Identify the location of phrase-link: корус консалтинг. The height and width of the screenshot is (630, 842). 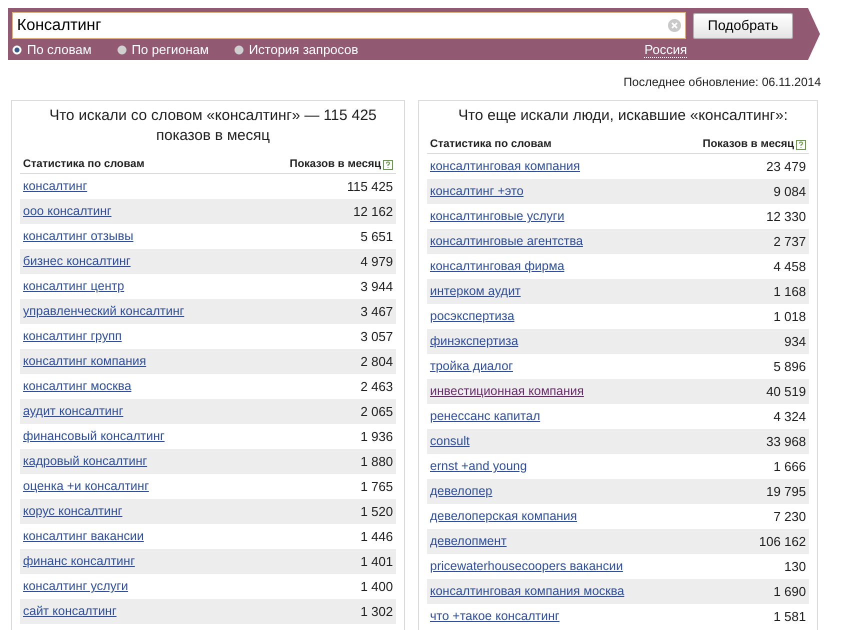
(72, 511).